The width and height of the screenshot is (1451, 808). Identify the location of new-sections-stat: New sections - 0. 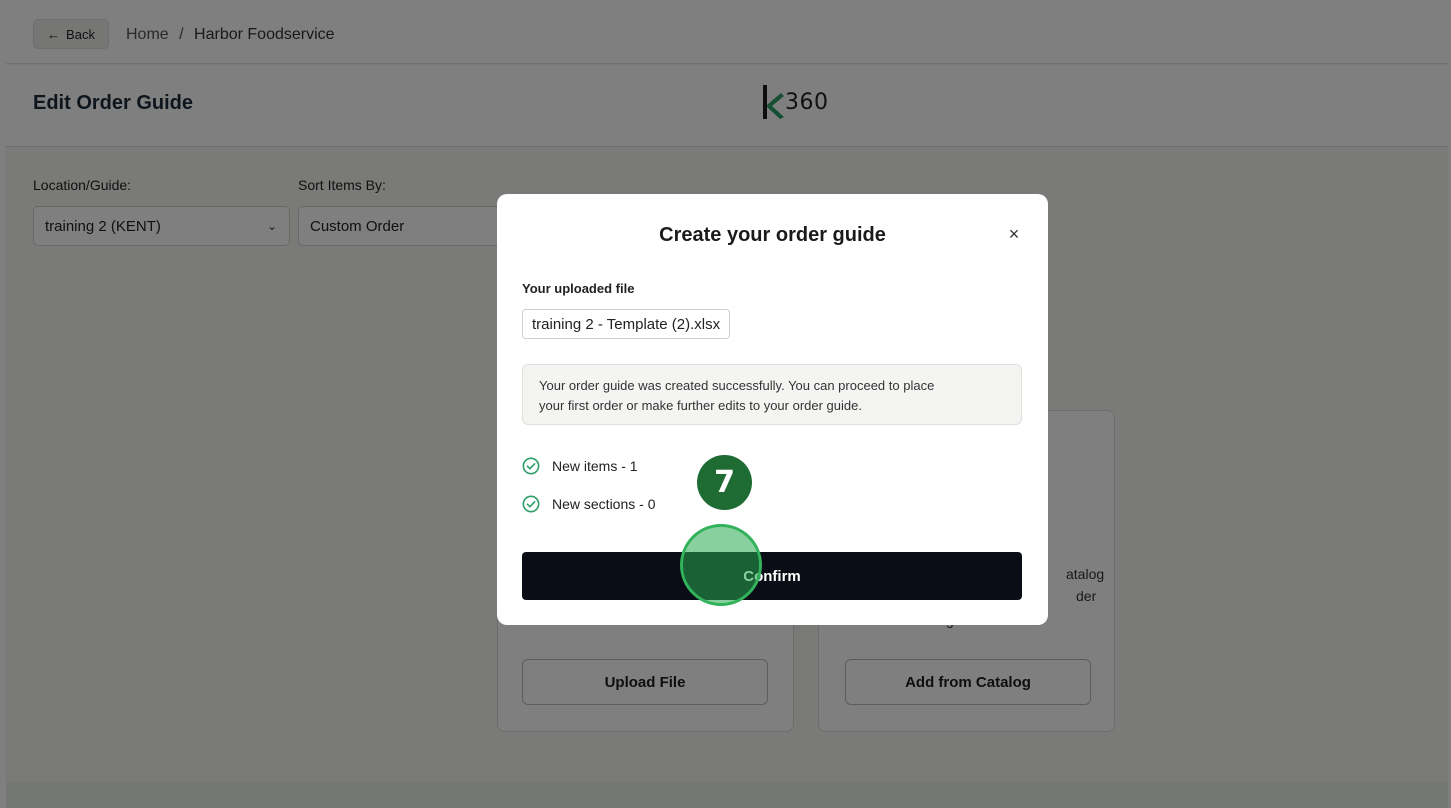
(588, 504).